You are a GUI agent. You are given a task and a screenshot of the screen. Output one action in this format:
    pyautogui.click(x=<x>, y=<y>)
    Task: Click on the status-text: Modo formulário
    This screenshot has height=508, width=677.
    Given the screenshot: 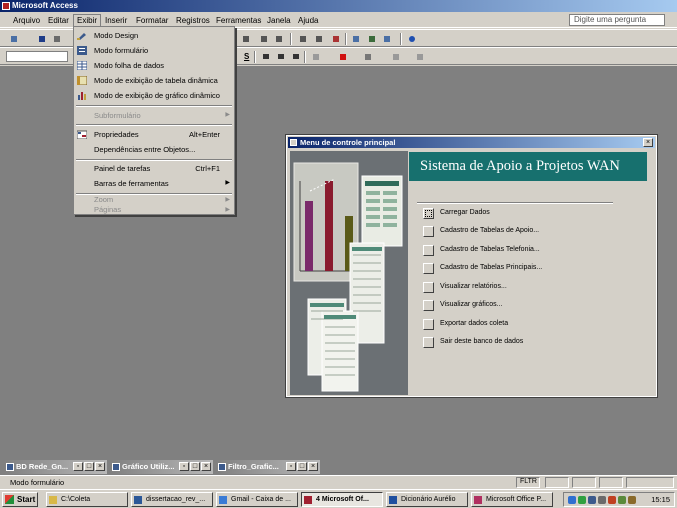 What is the action you would take?
    pyautogui.click(x=37, y=482)
    